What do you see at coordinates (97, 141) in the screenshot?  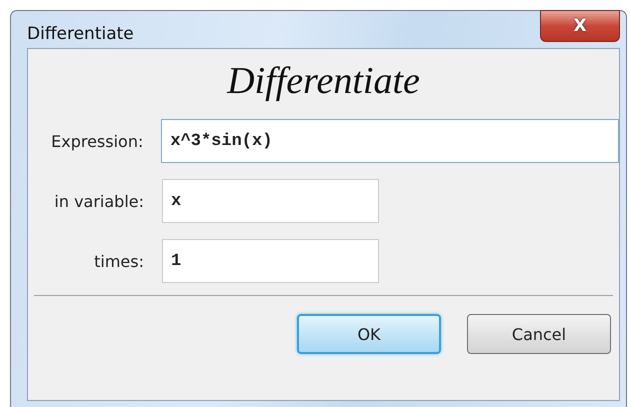 I see `field-label: Expression:` at bounding box center [97, 141].